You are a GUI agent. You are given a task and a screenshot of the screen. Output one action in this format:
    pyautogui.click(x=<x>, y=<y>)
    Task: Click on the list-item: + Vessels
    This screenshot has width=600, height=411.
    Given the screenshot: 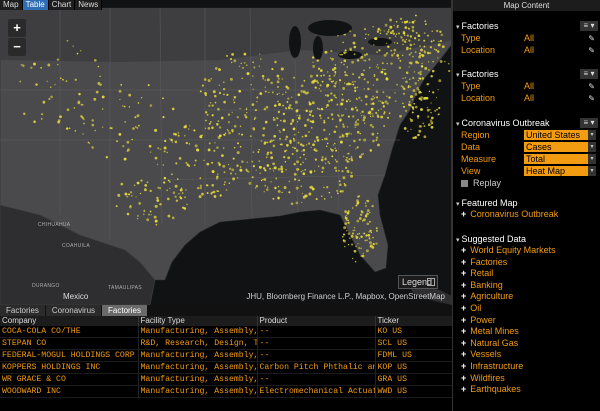 What is the action you would take?
    pyautogui.click(x=526, y=355)
    